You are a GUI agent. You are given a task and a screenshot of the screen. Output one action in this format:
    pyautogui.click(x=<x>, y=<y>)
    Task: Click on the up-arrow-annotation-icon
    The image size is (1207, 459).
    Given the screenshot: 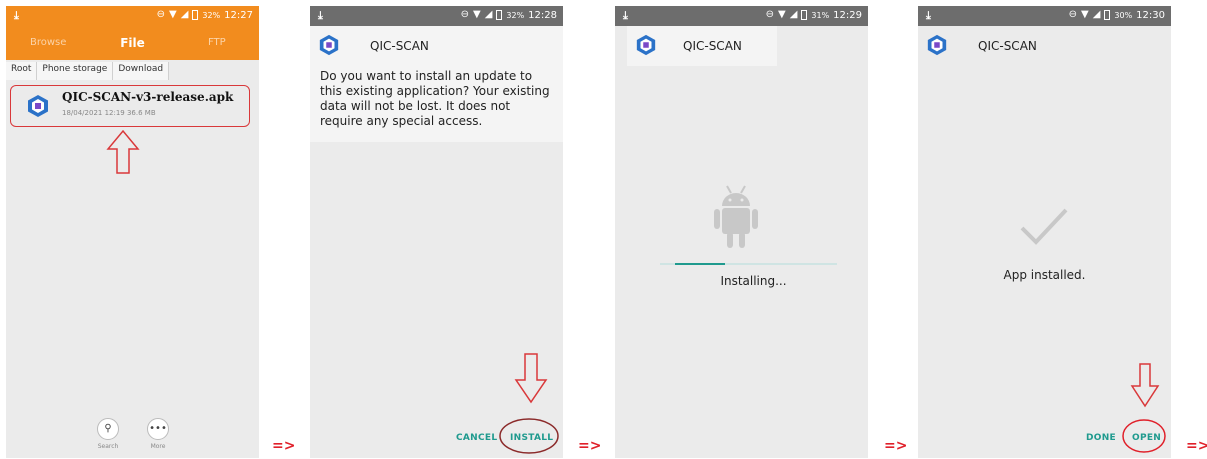 What is the action you would take?
    pyautogui.click(x=123, y=151)
    